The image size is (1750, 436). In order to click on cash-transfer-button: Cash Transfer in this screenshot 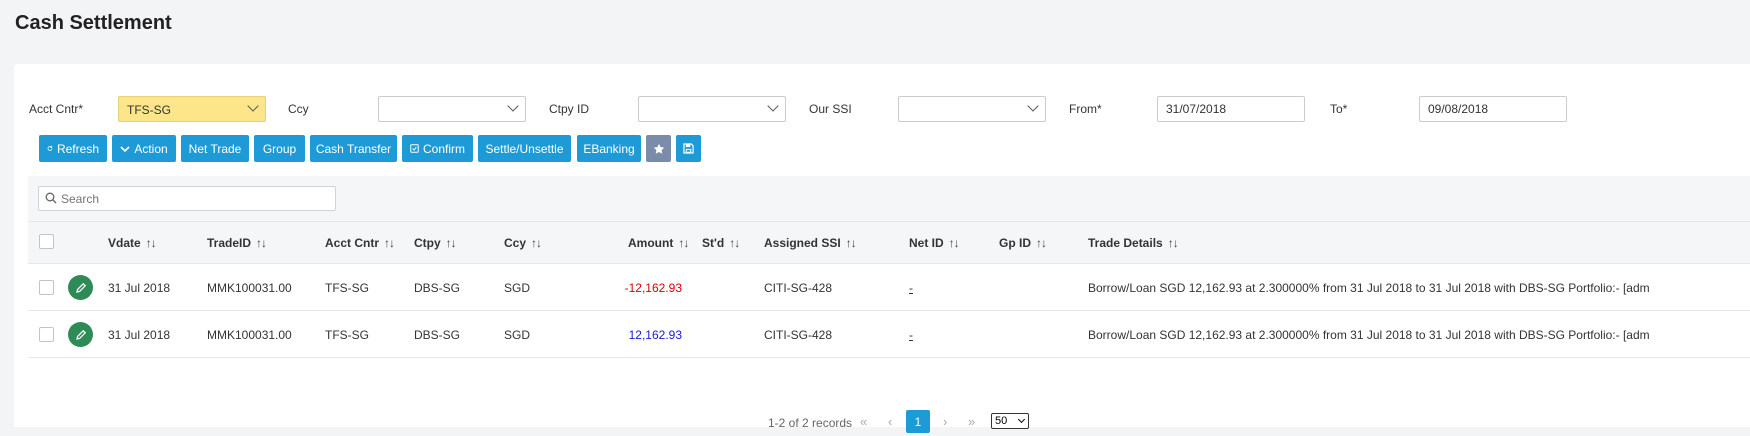, I will do `click(353, 148)`.